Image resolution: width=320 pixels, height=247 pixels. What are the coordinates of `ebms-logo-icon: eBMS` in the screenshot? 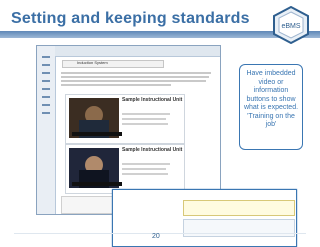 It's located at (291, 25).